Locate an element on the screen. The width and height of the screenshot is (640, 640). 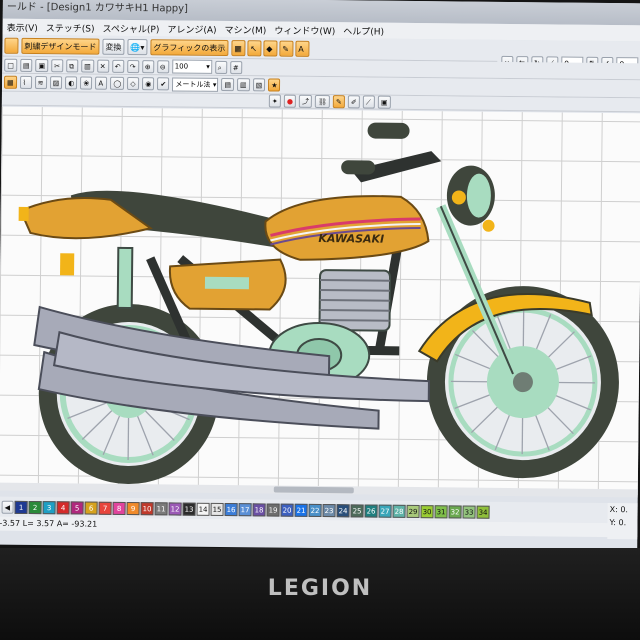
undo-icon: ↶ is located at coordinates (117, 66).